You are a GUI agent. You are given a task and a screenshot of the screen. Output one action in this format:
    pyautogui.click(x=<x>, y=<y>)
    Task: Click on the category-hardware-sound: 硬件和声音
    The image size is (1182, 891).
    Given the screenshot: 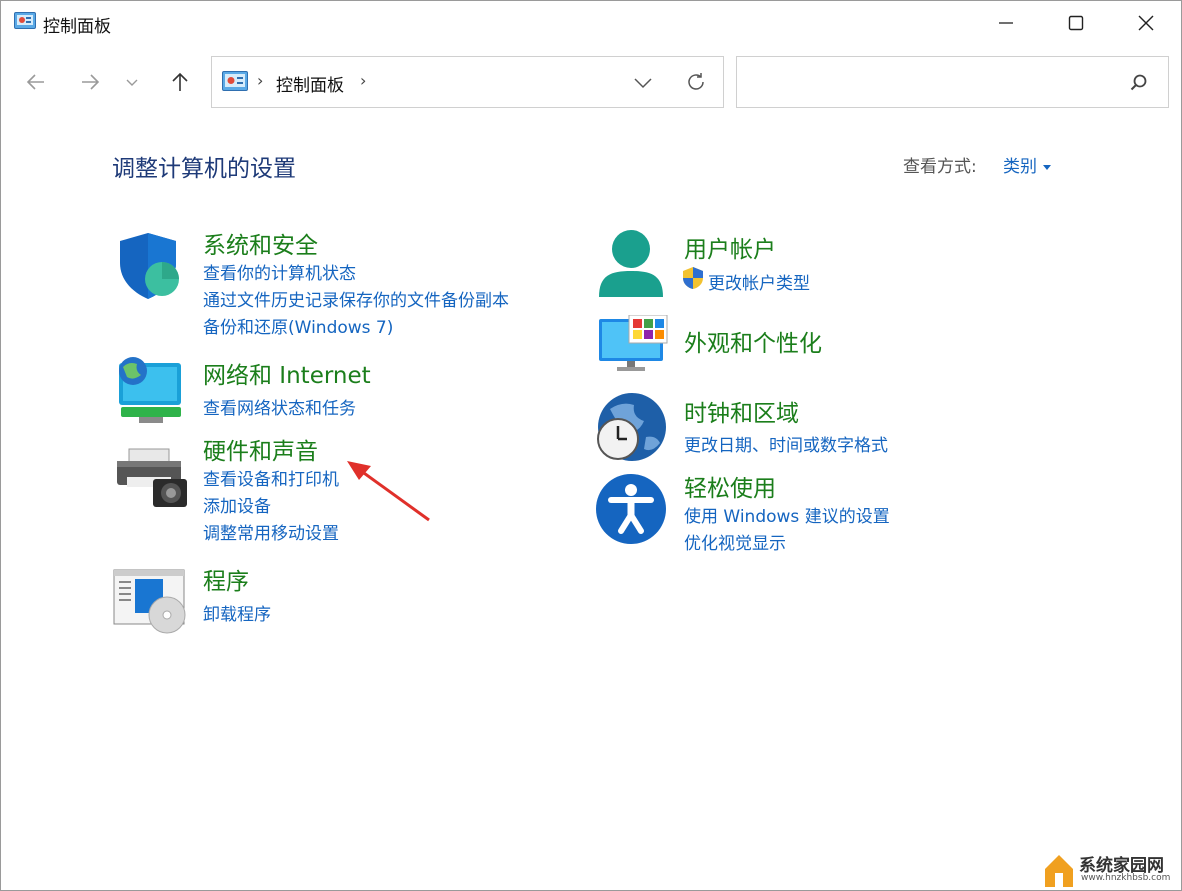 What is the action you would take?
    pyautogui.click(x=260, y=449)
    